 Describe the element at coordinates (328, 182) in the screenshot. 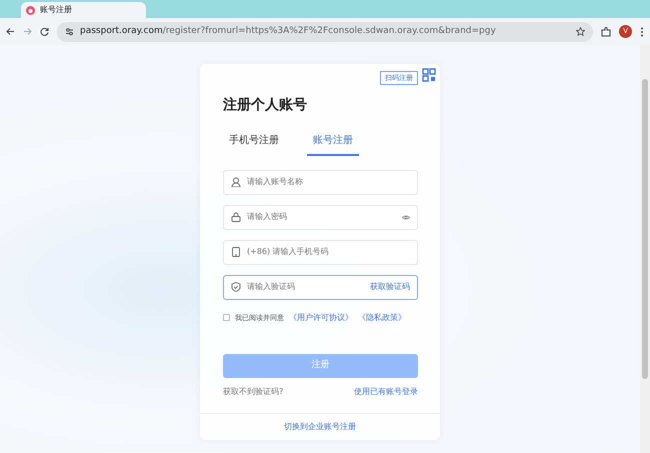

I see `text-input: 请输入账号名称` at that location.